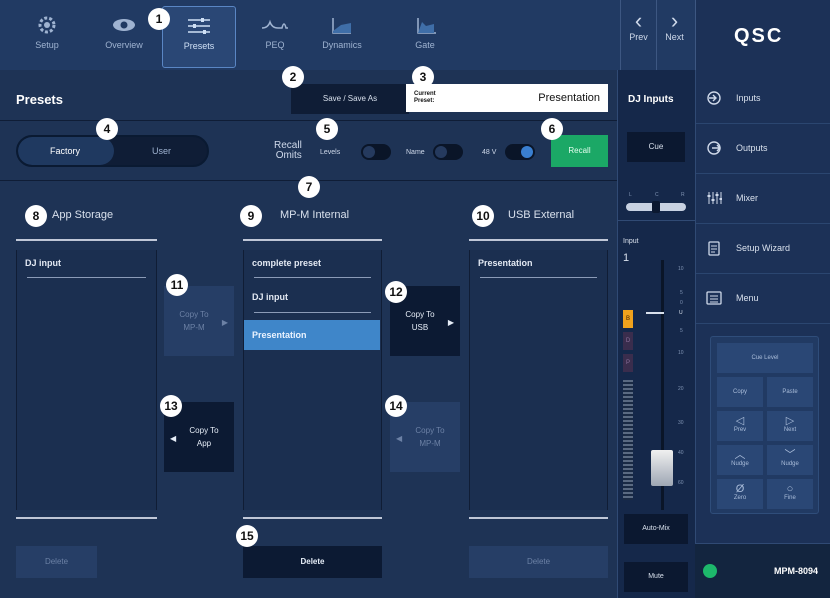 This screenshot has height=598, width=830. What do you see at coordinates (448, 152) in the screenshot?
I see `name-toggle` at bounding box center [448, 152].